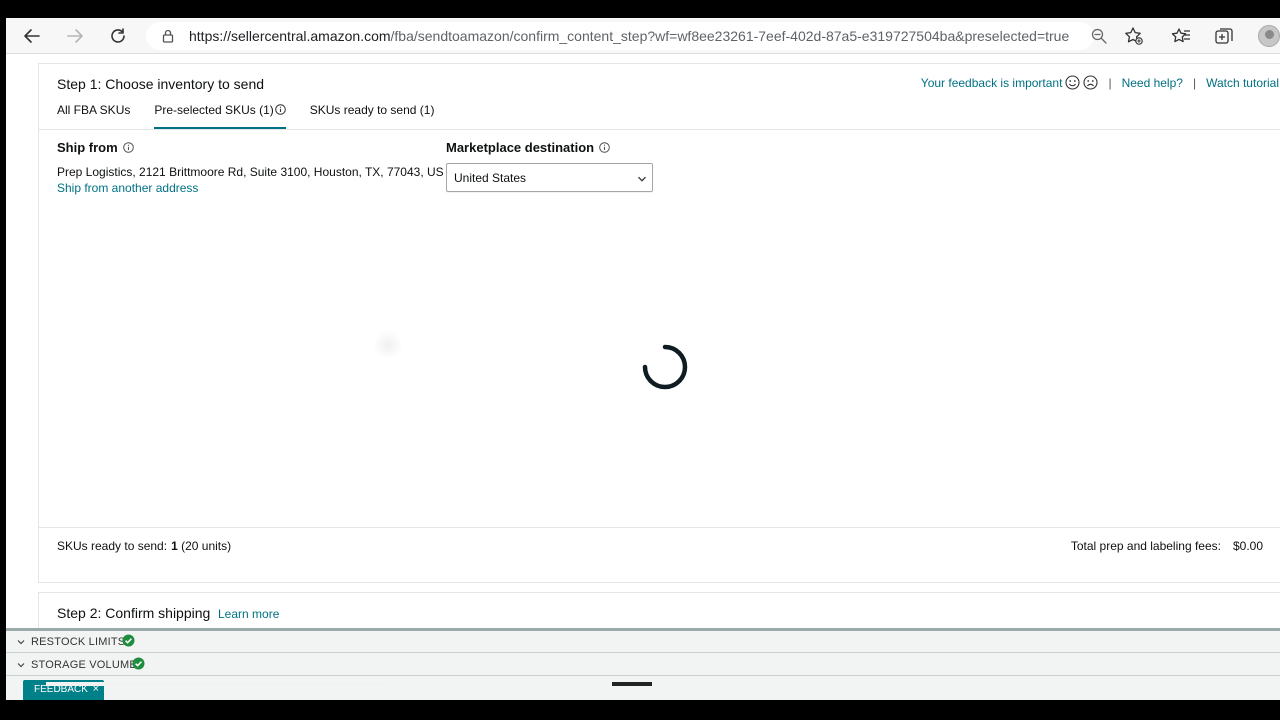  I want to click on step2-panel: Step 2: Confirm shipping Learn more, so click(659, 612).